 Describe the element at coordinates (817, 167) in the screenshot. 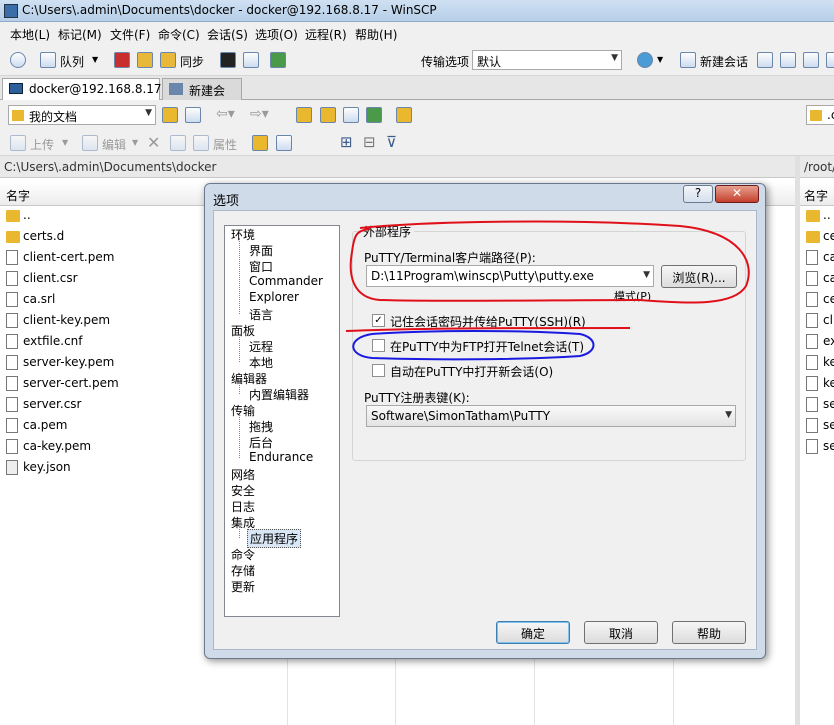

I see `remote-path-bar: /root/` at that location.